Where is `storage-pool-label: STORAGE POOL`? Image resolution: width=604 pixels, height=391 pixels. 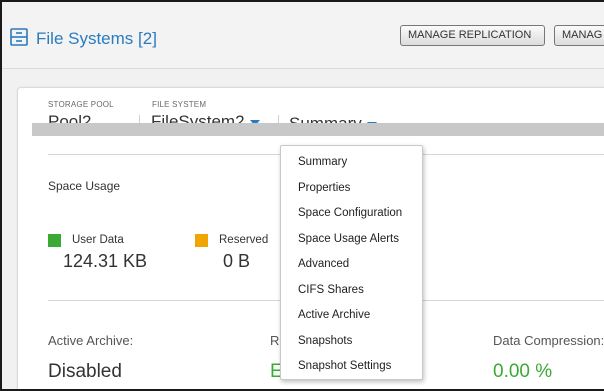
storage-pool-label: STORAGE POOL is located at coordinates (81, 104).